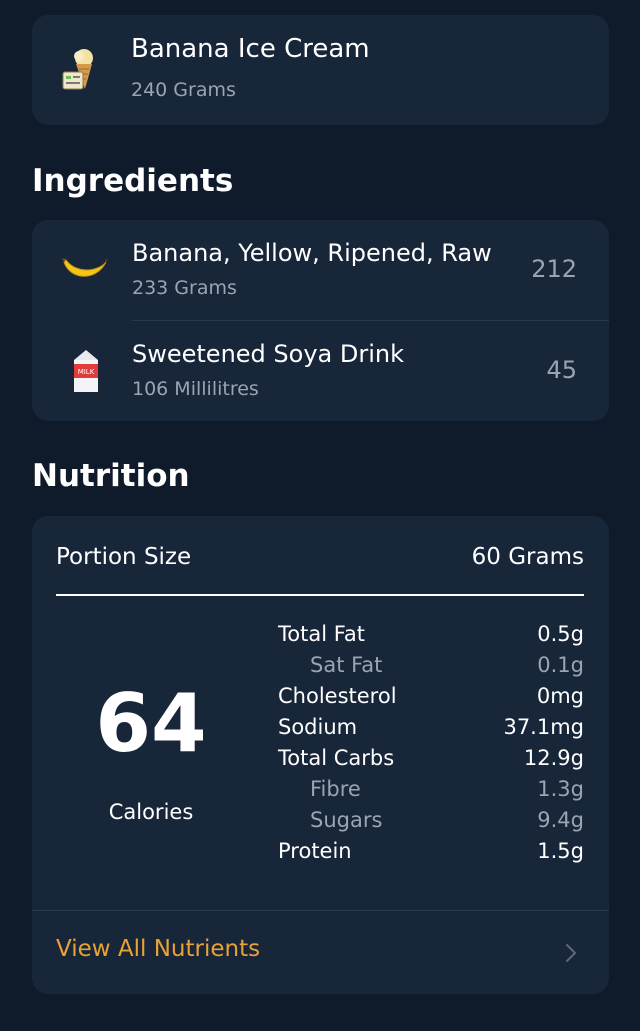 This screenshot has height=1031, width=640. I want to click on chevron-right-icon, so click(571, 953).